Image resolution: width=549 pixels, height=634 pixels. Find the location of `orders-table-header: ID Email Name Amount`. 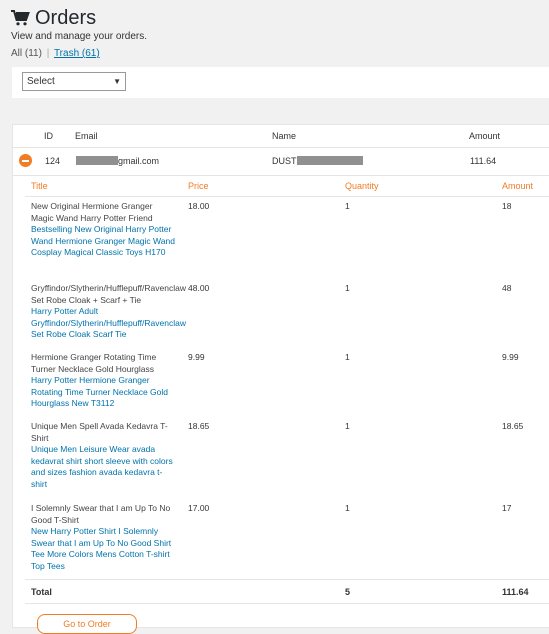

orders-table-header: ID Email Name Amount is located at coordinates (281, 136).